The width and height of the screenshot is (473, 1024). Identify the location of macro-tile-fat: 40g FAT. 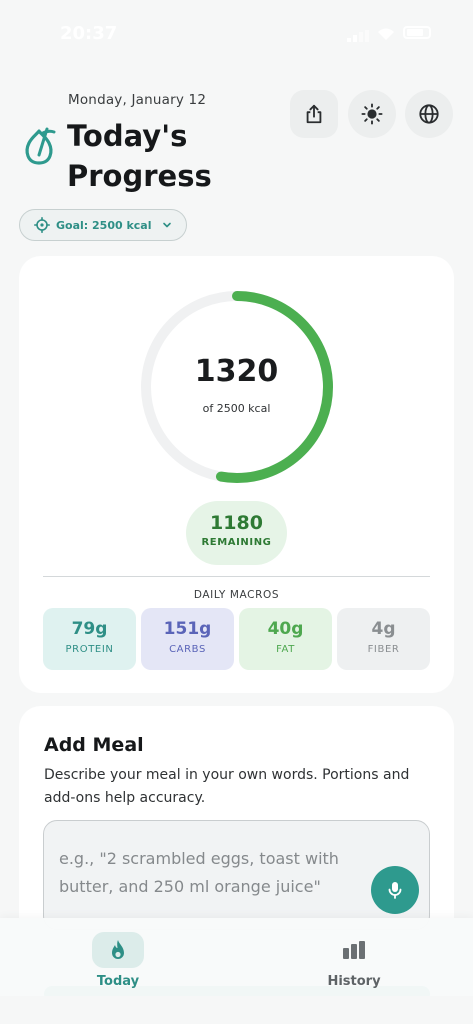
(285, 639).